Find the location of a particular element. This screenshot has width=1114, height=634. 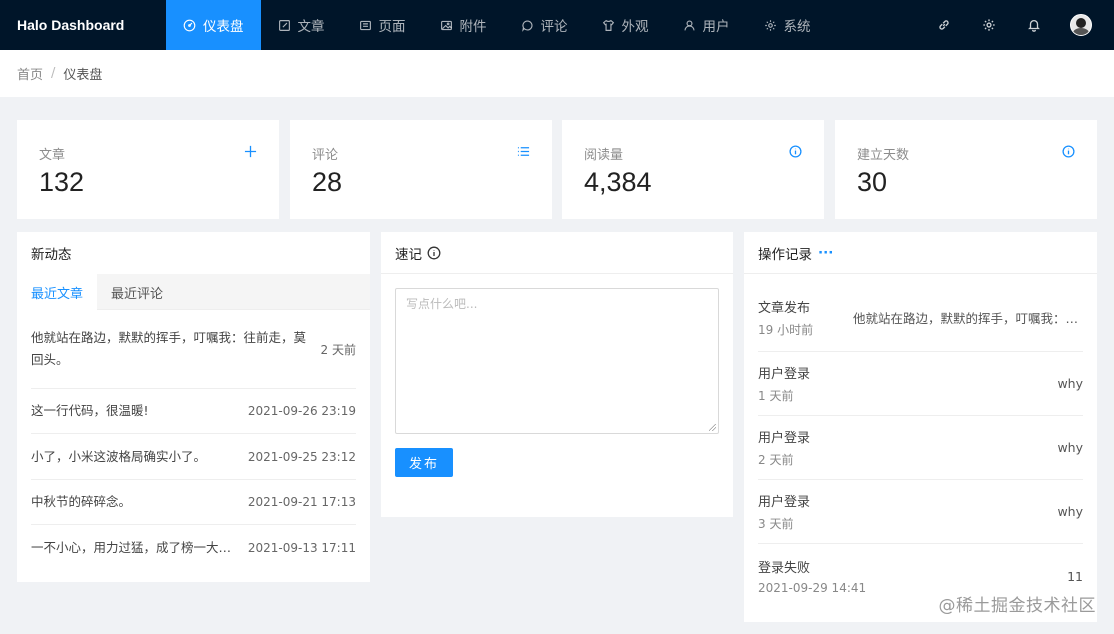

comment-icon is located at coordinates (526, 25).